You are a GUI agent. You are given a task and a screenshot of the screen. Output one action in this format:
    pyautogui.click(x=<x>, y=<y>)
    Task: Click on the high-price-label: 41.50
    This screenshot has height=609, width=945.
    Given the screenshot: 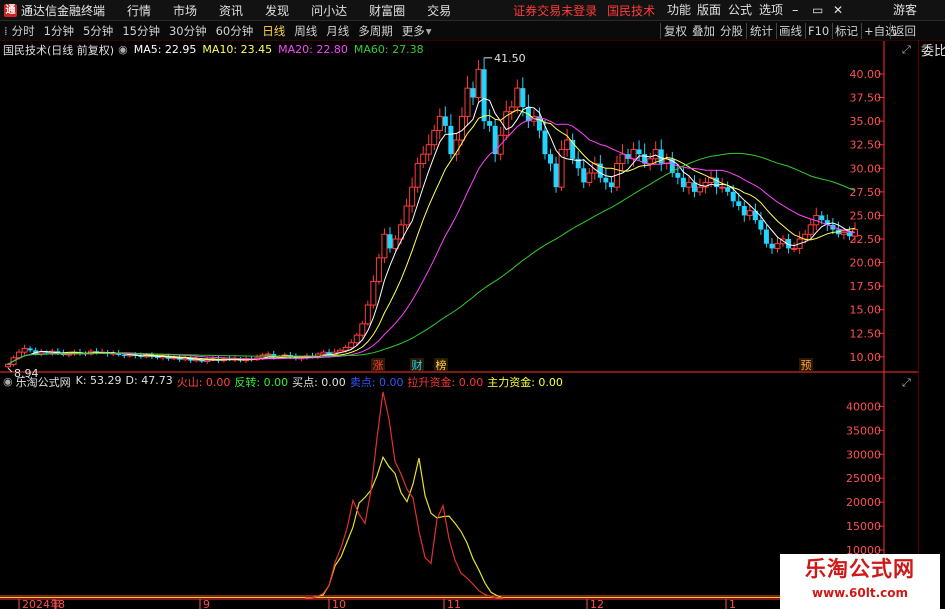 What is the action you would take?
    pyautogui.click(x=510, y=58)
    